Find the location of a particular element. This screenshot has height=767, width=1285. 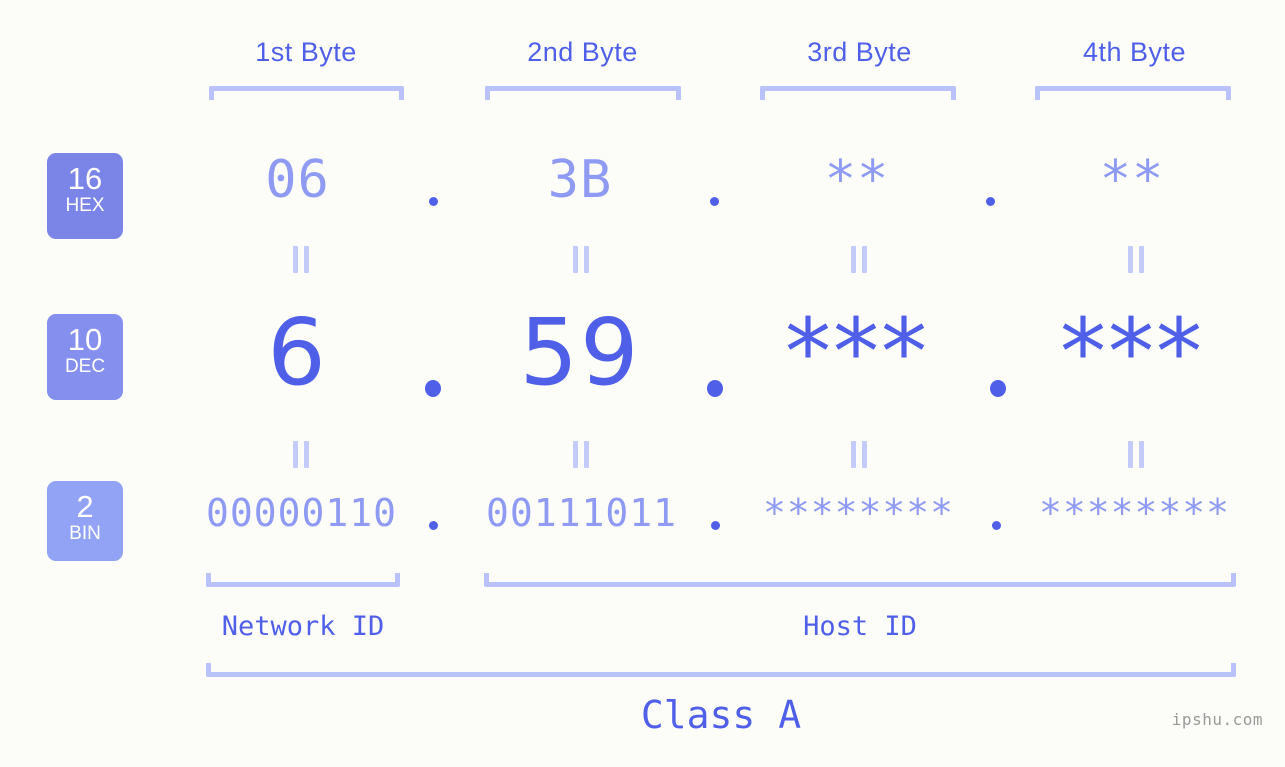

dec-byte-3: *** is located at coordinates (857, 352).